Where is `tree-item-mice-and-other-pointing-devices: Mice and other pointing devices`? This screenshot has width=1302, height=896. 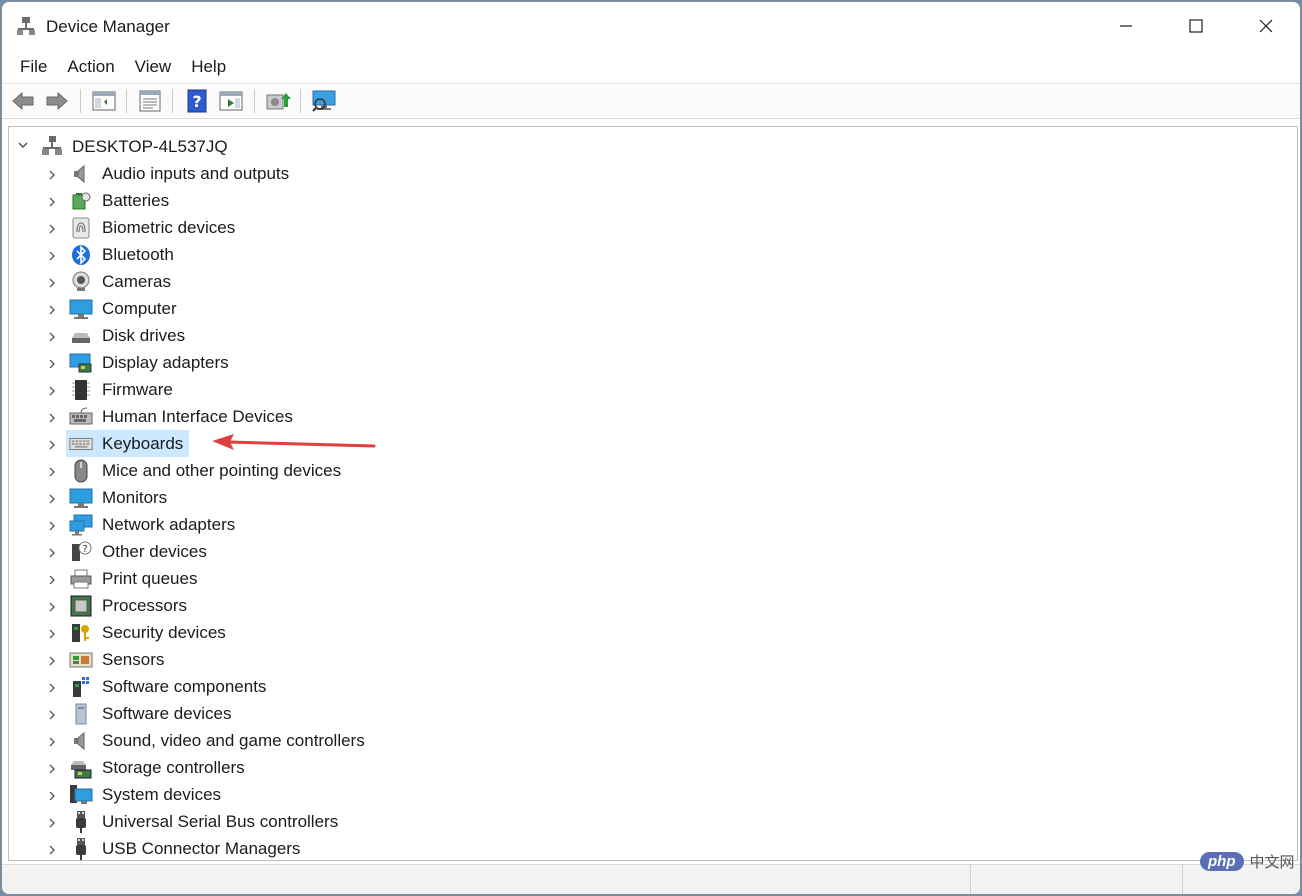
tree-item-mice-and-other-pointing-devices: Mice and other pointing devices is located at coordinates (653, 470).